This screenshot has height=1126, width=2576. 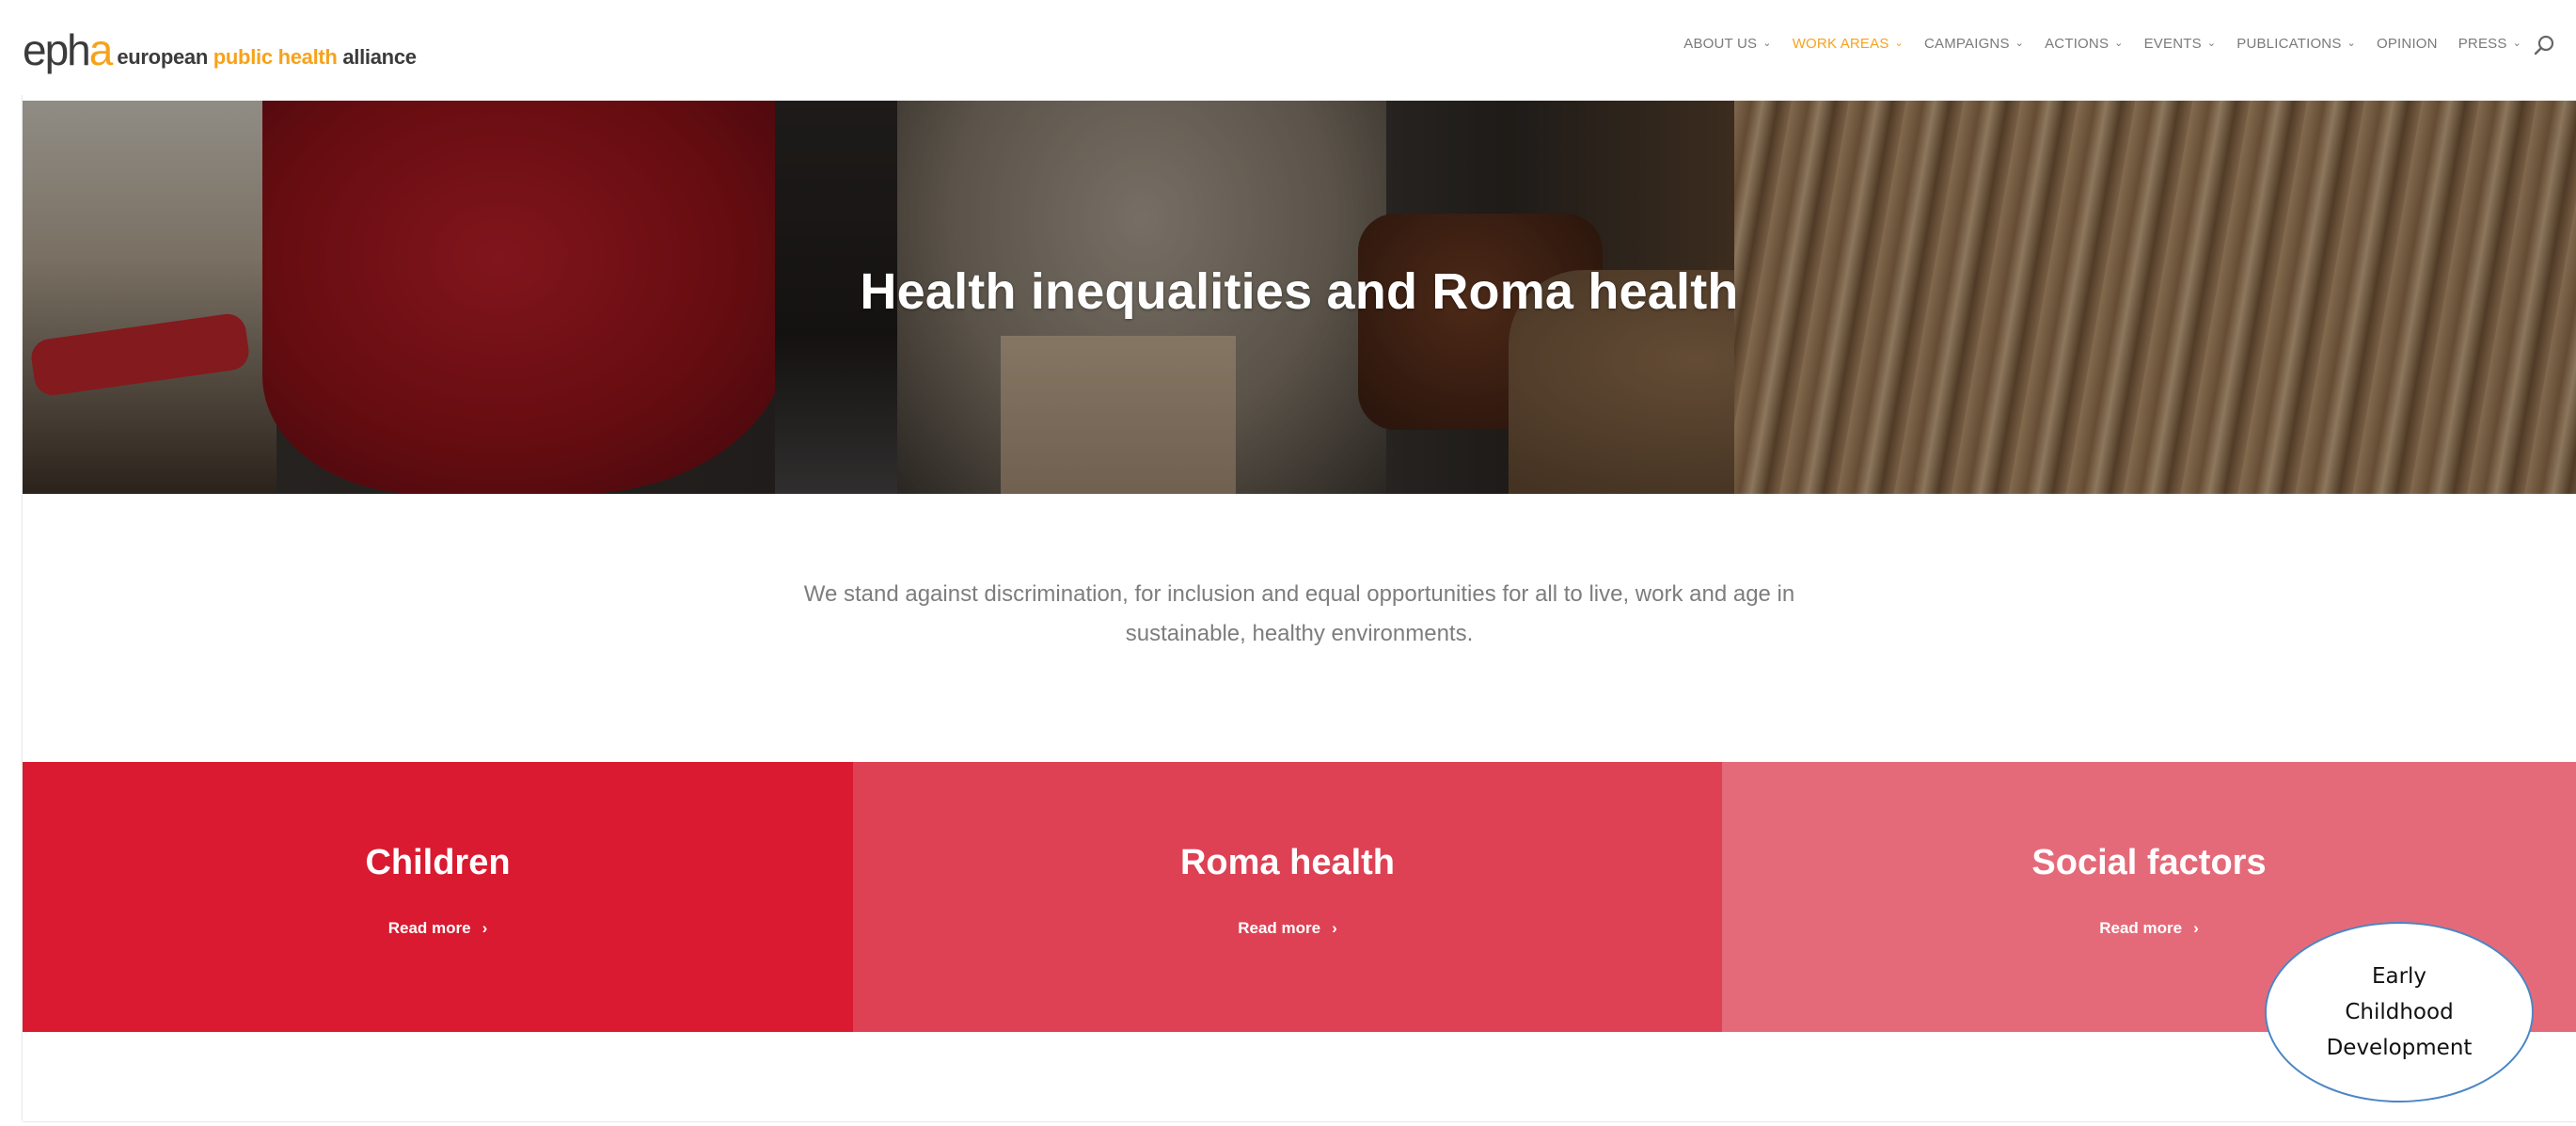 What do you see at coordinates (1287, 897) in the screenshot?
I see `tile-roma-health: Roma health Read more ›` at bounding box center [1287, 897].